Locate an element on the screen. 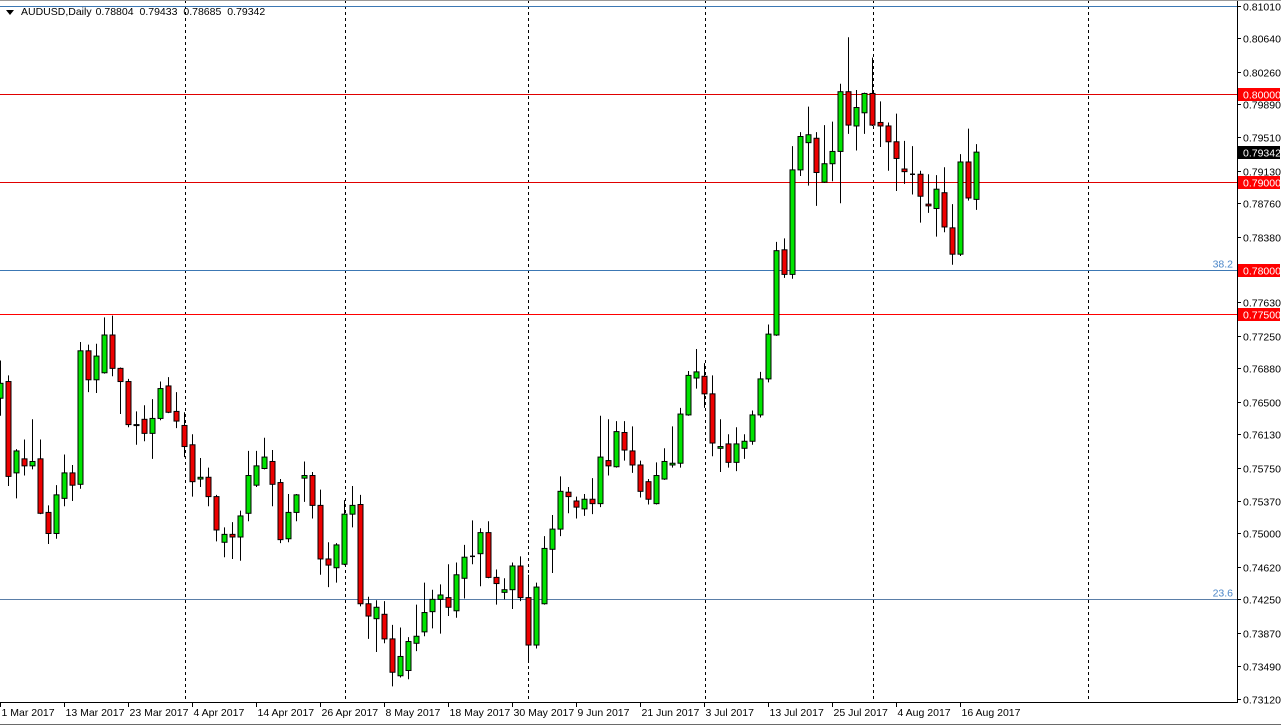 The image size is (1281, 726). date-tick-label: 21 Jun 2017 is located at coordinates (671, 713).